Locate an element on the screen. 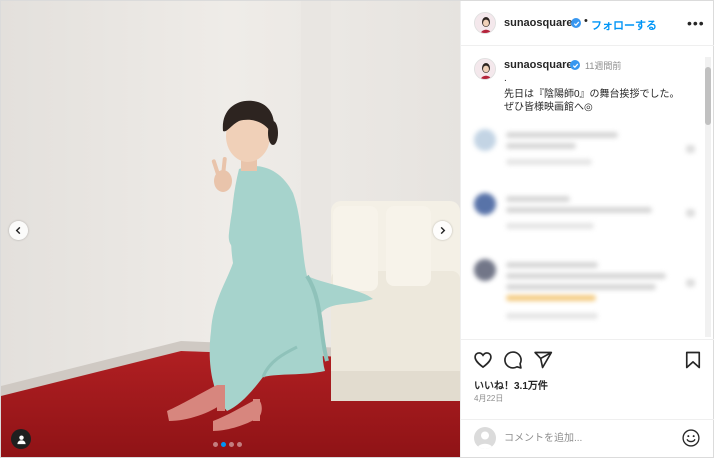 The width and height of the screenshot is (714, 458). comment-input is located at coordinates (589, 438).